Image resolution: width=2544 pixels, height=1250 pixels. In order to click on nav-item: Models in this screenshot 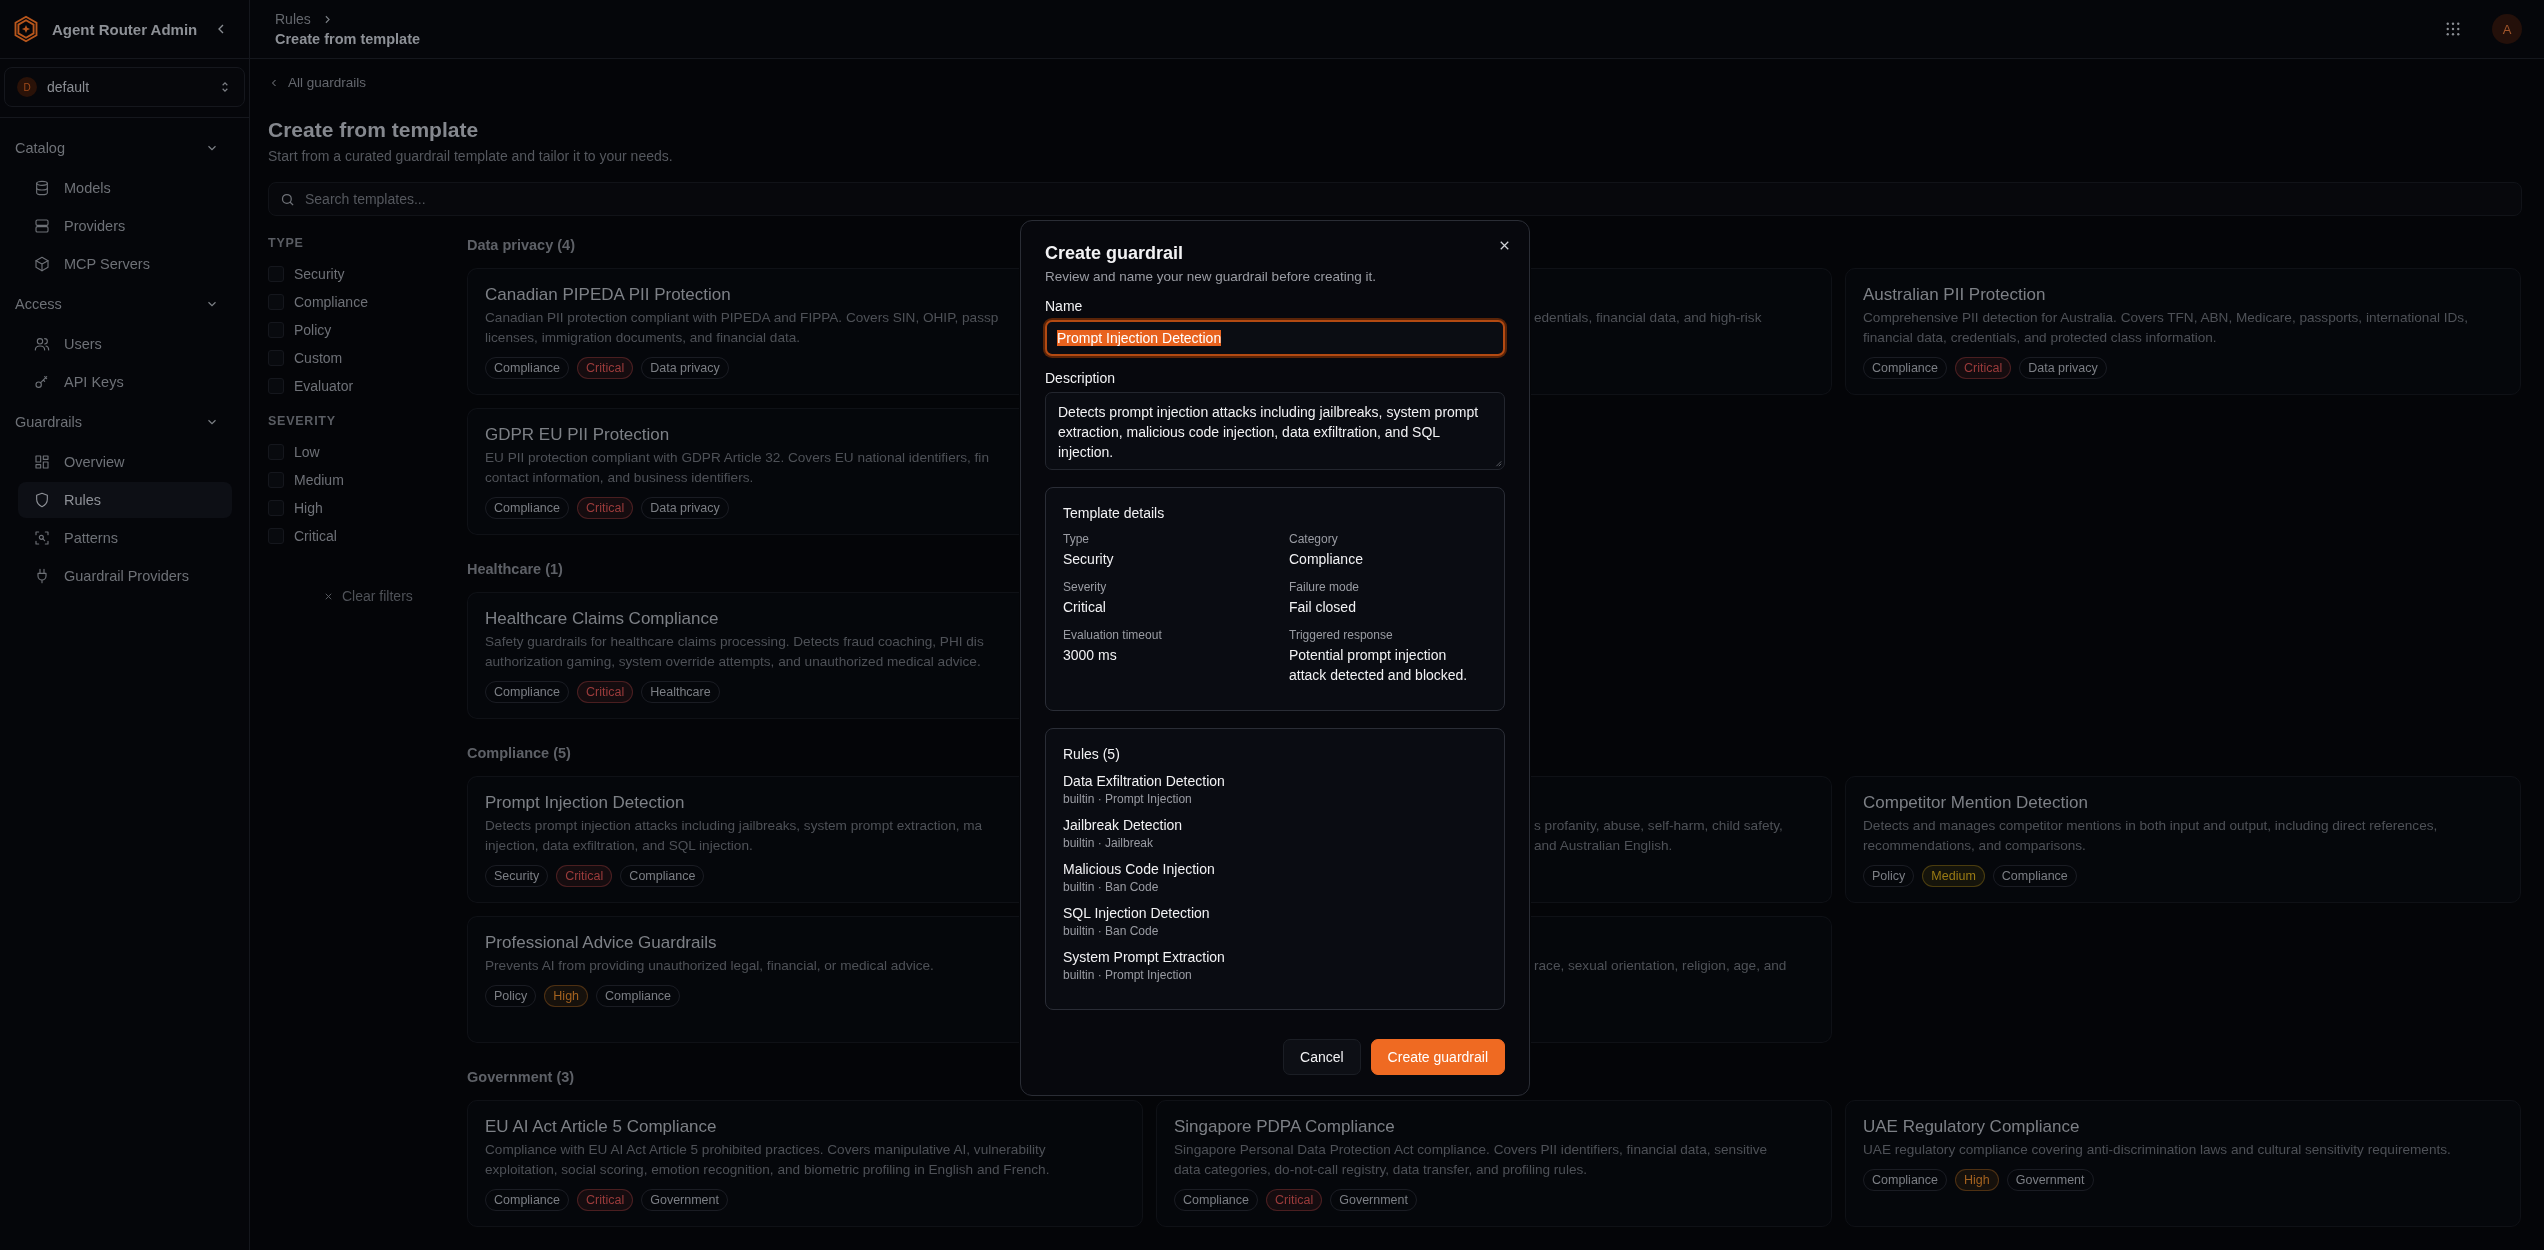, I will do `click(125, 188)`.